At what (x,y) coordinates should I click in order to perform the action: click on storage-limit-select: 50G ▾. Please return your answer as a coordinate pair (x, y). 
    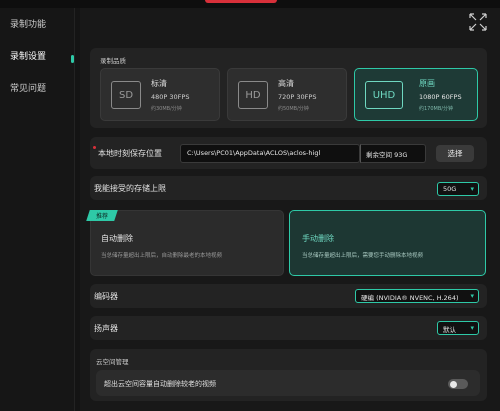
    Looking at the image, I should click on (458, 189).